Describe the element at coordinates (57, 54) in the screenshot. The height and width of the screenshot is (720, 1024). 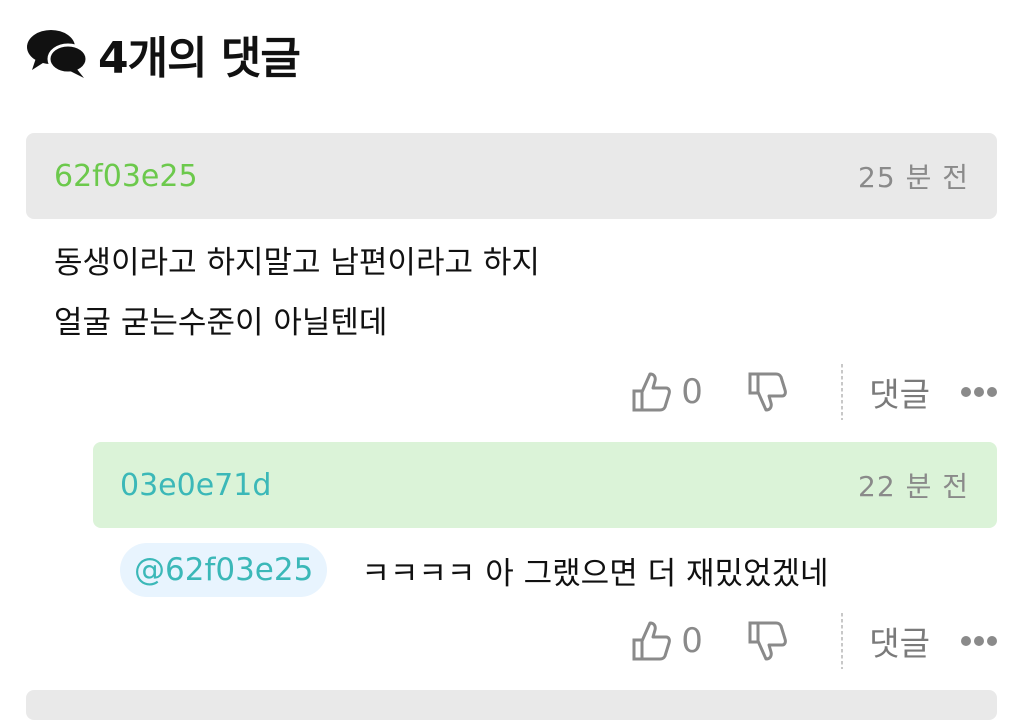
I see `comments-icon` at that location.